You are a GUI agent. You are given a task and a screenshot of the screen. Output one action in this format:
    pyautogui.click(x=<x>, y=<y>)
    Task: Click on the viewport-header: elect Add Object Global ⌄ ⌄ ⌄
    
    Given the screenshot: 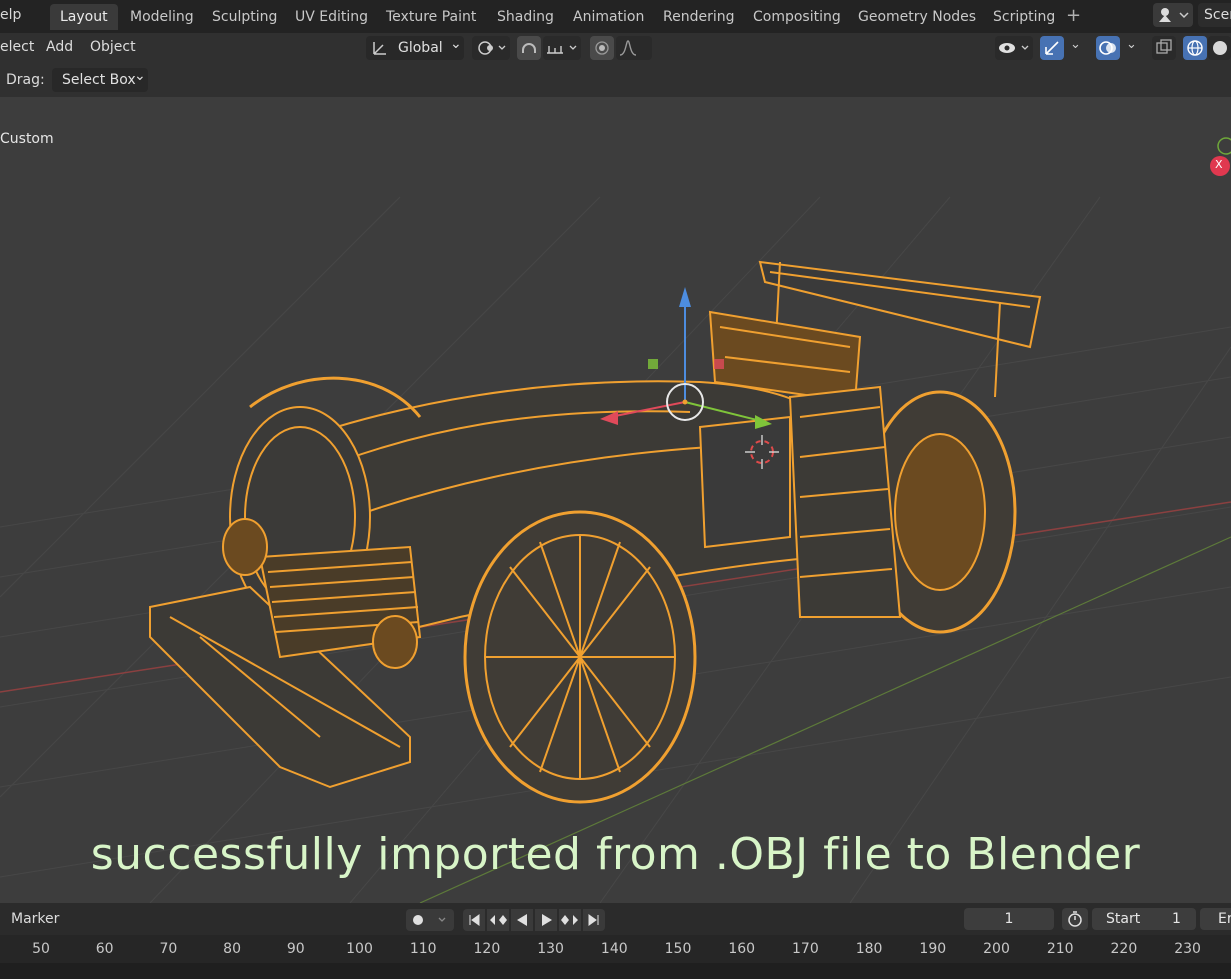 What is the action you would take?
    pyautogui.click(x=615, y=48)
    